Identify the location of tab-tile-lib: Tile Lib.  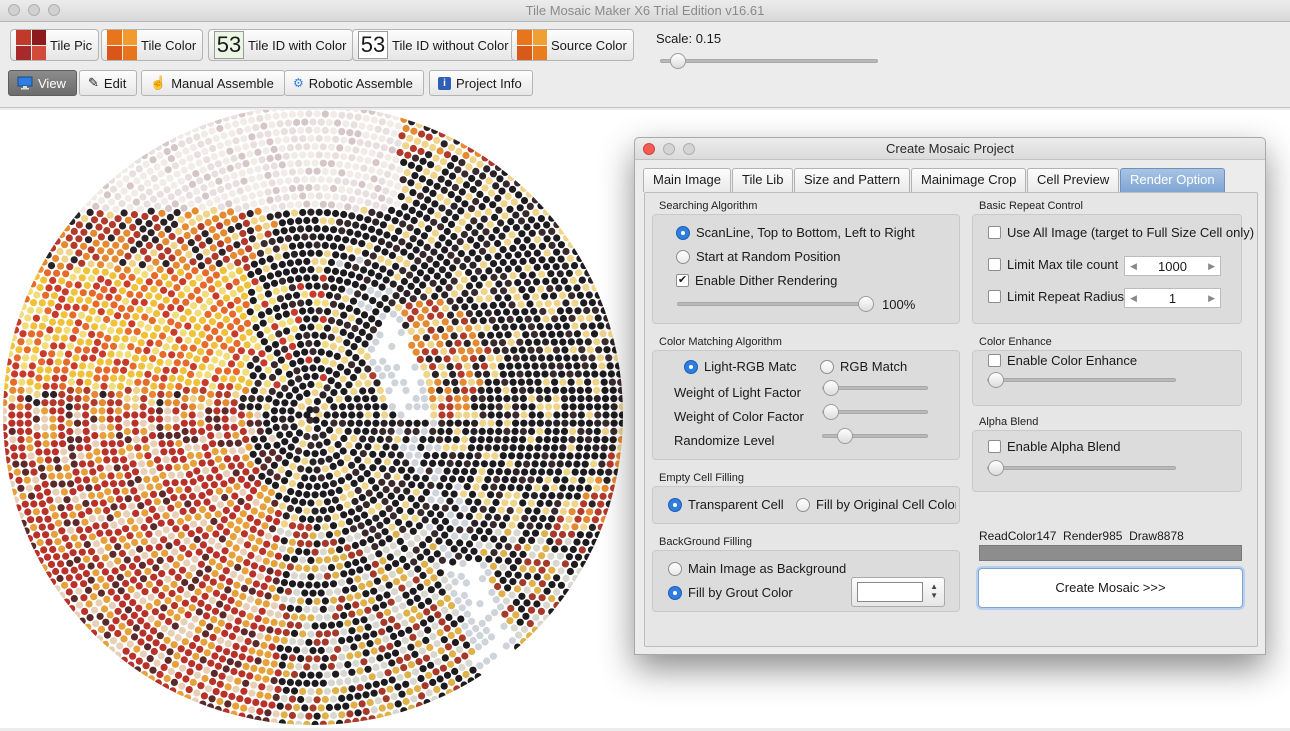
(762, 180).